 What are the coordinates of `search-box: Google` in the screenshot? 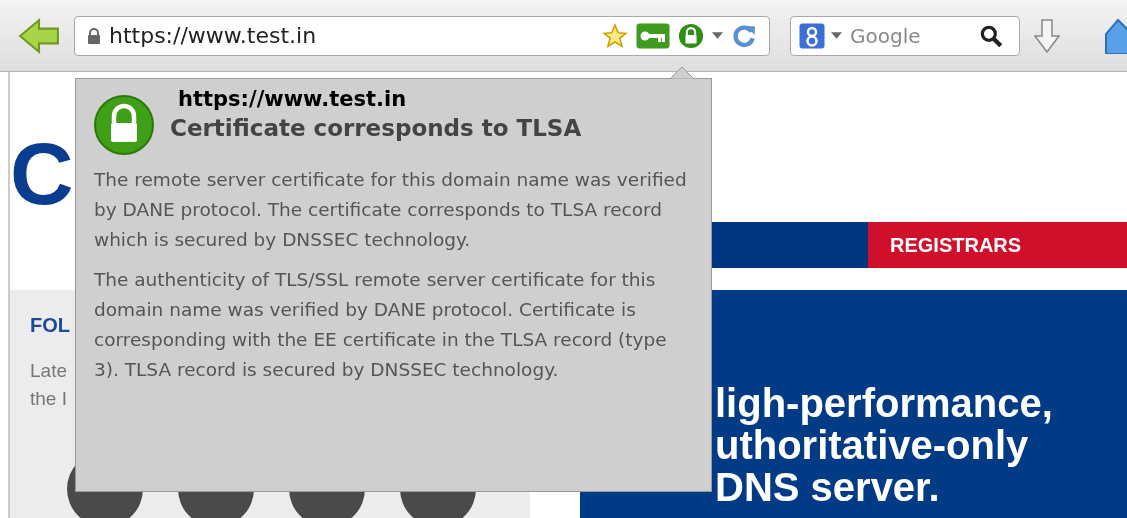 It's located at (905, 35).